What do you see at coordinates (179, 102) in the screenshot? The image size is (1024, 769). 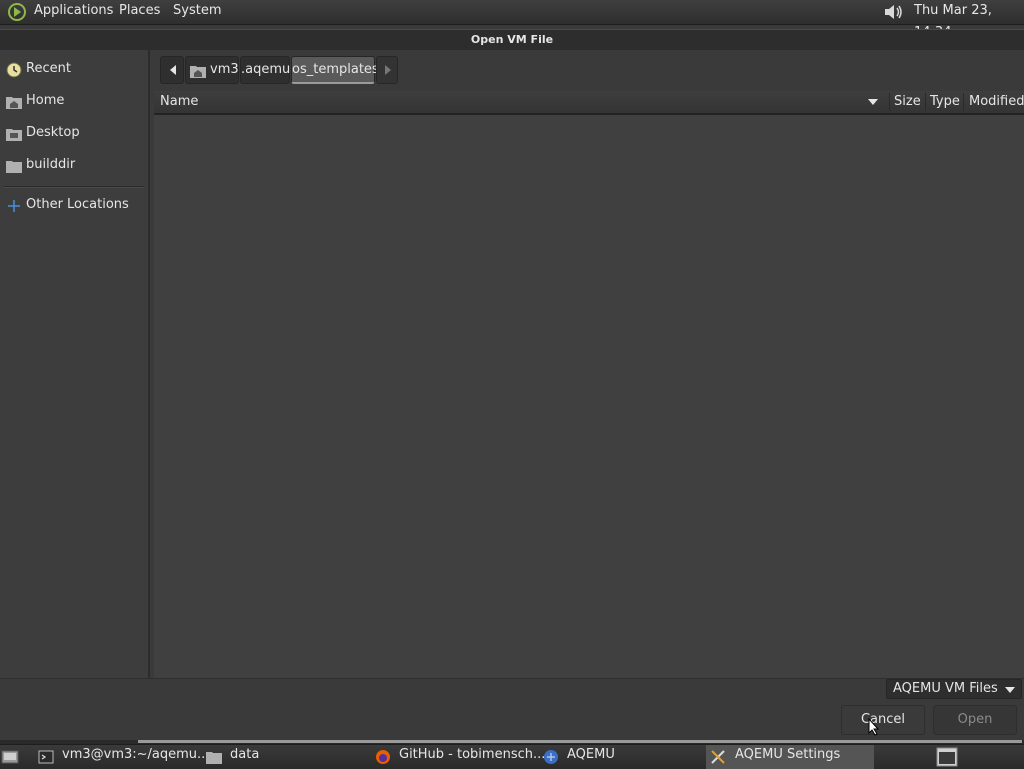 I see `column-name: Name` at bounding box center [179, 102].